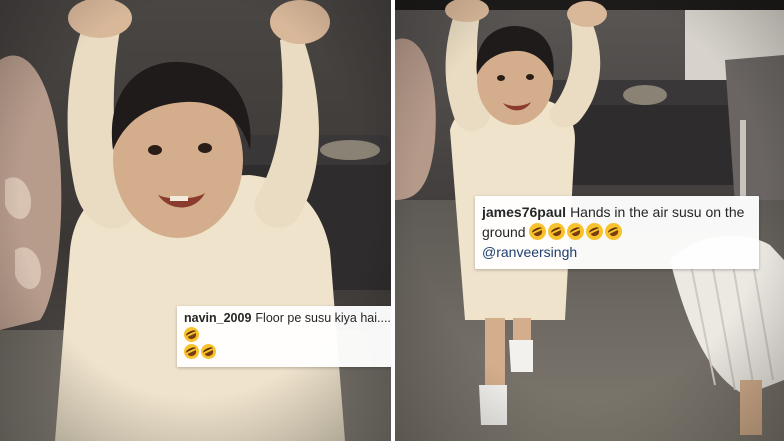 The height and width of the screenshot is (441, 784). What do you see at coordinates (530, 252) in the screenshot?
I see `comment-mention: @ranveersingh` at bounding box center [530, 252].